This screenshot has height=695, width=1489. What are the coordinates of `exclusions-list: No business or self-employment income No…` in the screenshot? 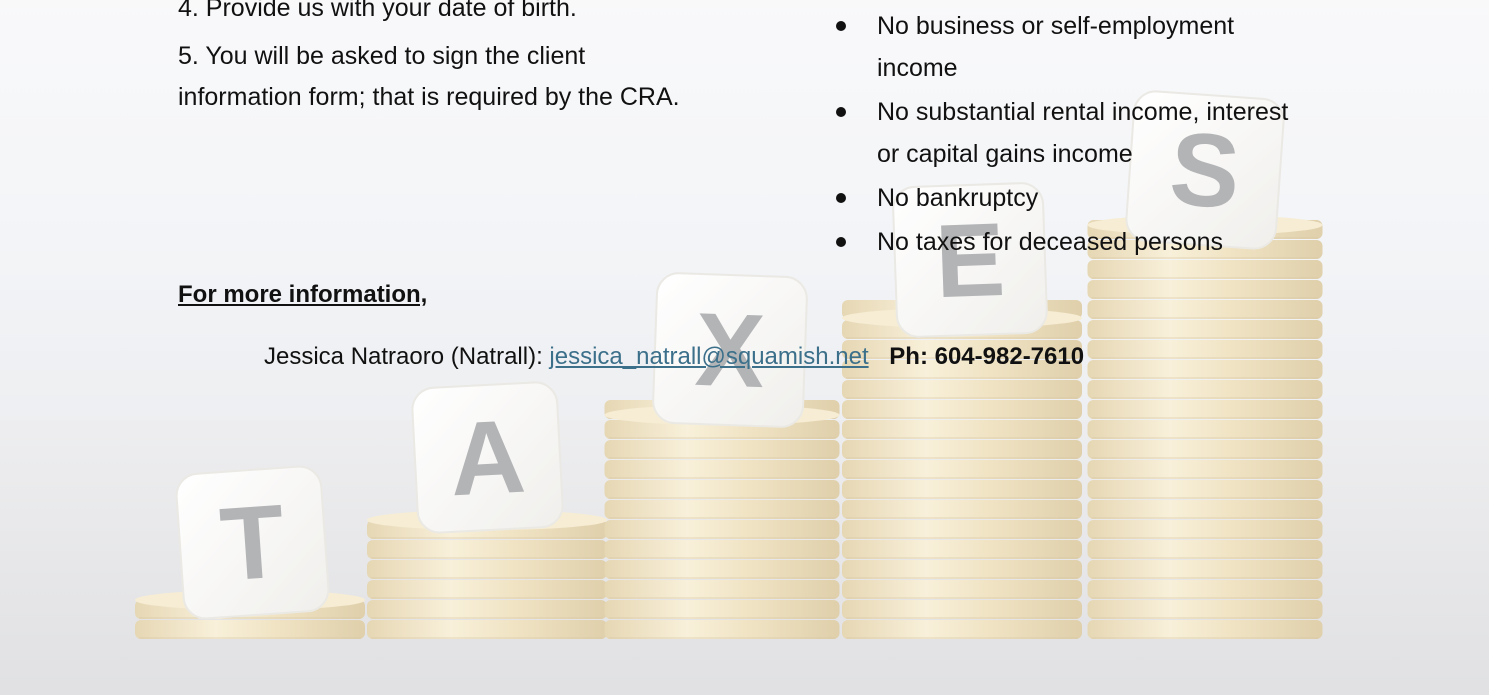 It's located at (1071, 135).